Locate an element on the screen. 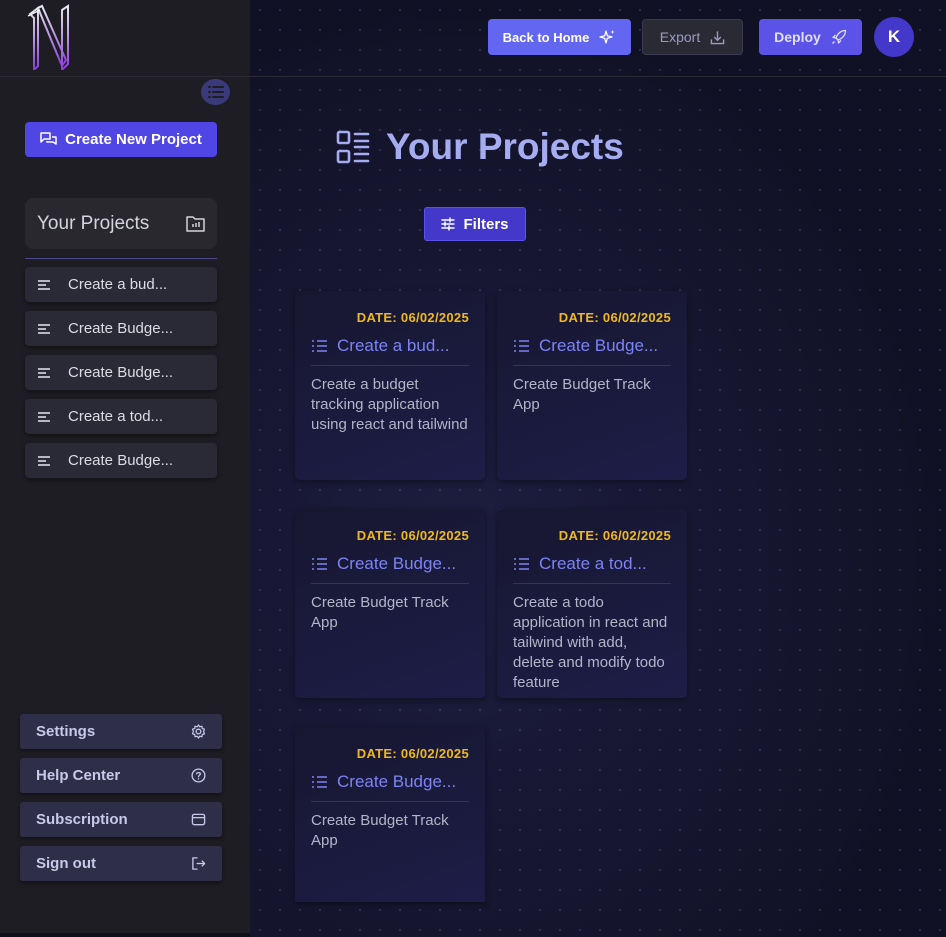 The height and width of the screenshot is (937, 946). create-new-project-button: Create New Project is located at coordinates (121, 139).